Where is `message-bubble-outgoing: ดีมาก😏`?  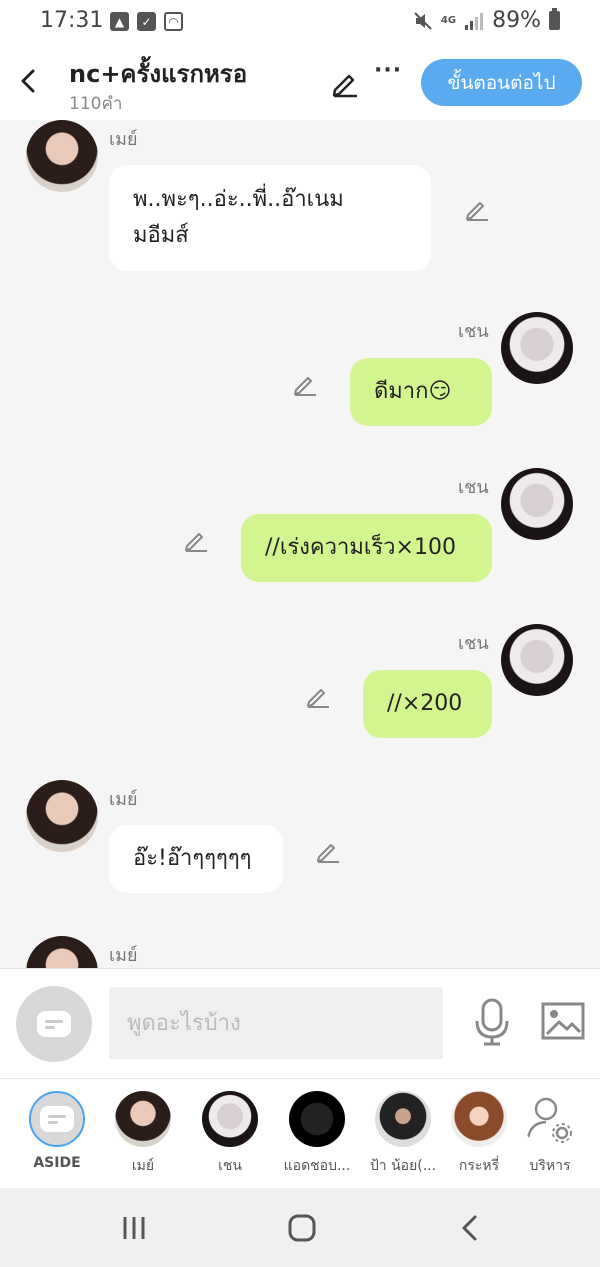
message-bubble-outgoing: ดีมาก😏 is located at coordinates (421, 392).